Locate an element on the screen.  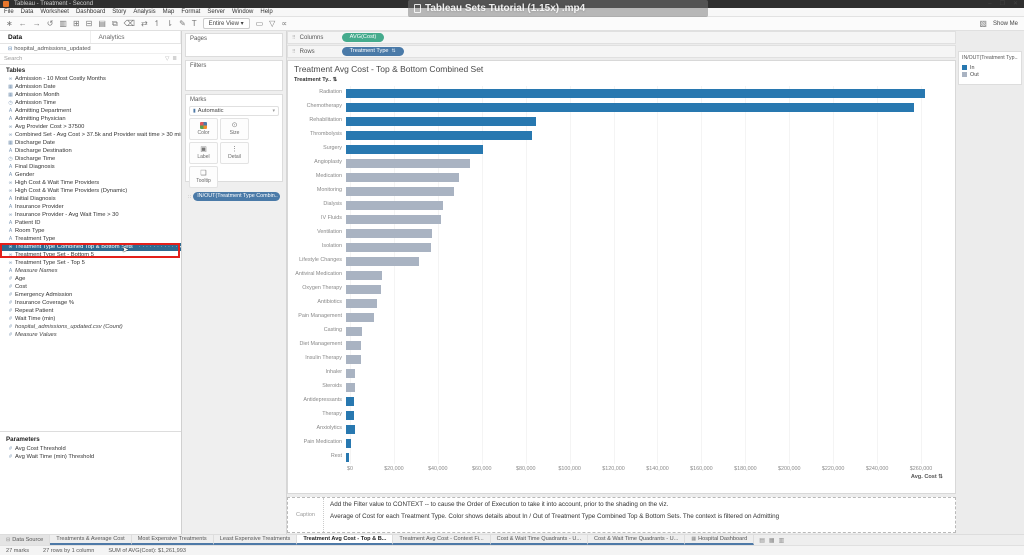
sheet-tab-most-expensive-treatments: Most Expensive Treatments is located at coordinates (172, 540).